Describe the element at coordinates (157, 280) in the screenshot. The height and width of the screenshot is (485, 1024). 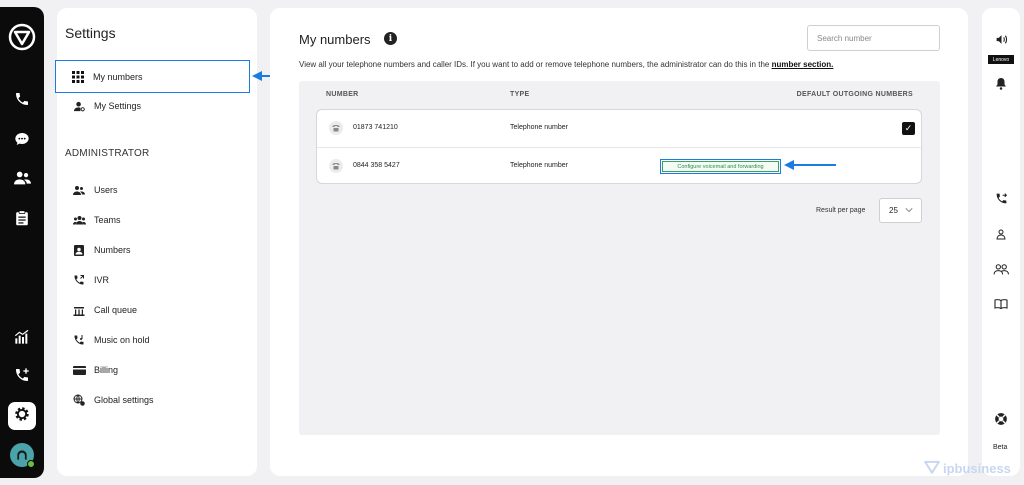
I see `nav-ivr: IVR` at that location.